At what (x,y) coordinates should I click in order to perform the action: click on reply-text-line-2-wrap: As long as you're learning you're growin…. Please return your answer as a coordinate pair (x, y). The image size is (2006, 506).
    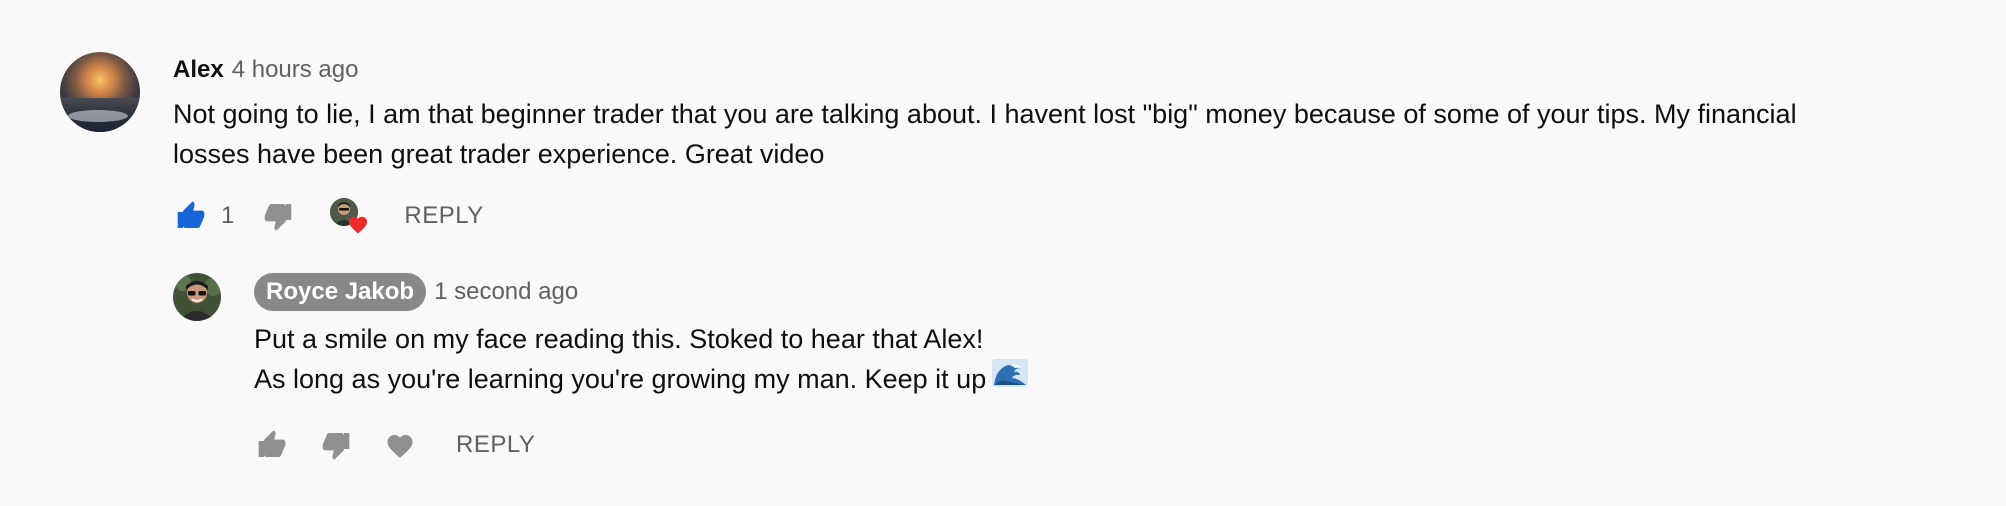
    Looking at the image, I should click on (1054, 379).